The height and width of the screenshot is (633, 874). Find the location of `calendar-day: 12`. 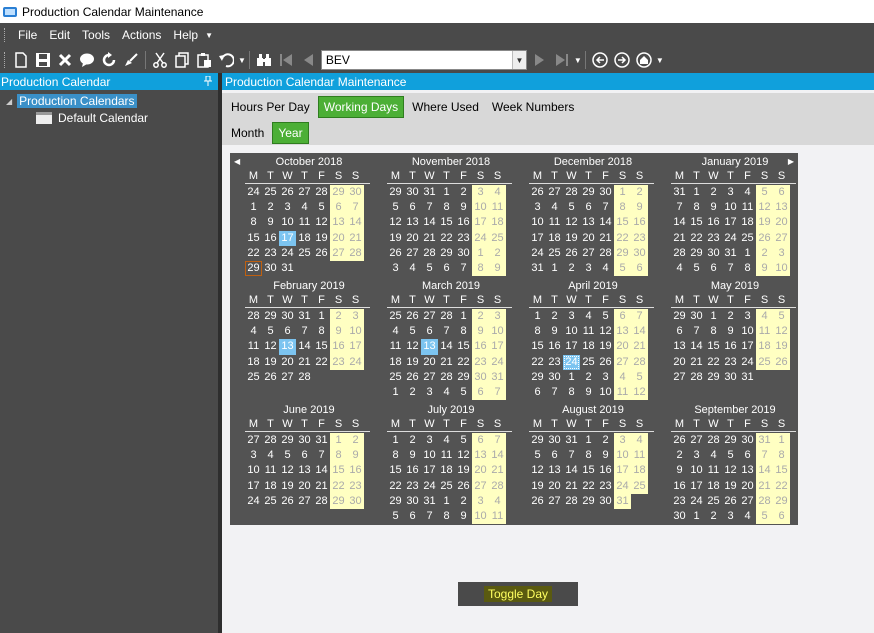

calendar-day: 12 is located at coordinates (321, 222).